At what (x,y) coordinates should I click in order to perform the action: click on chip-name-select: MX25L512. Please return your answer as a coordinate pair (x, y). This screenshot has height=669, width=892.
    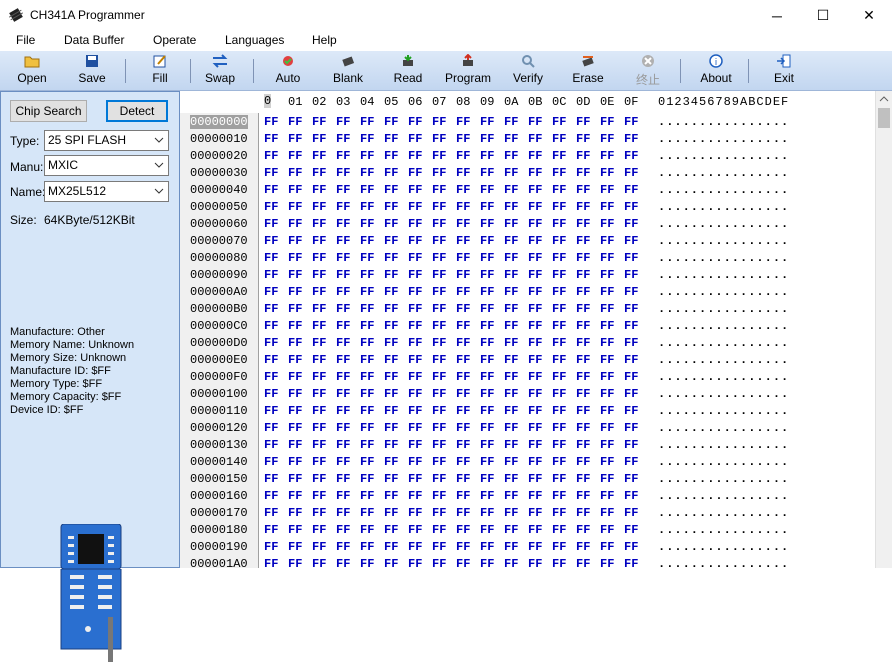
    Looking at the image, I should click on (106, 191).